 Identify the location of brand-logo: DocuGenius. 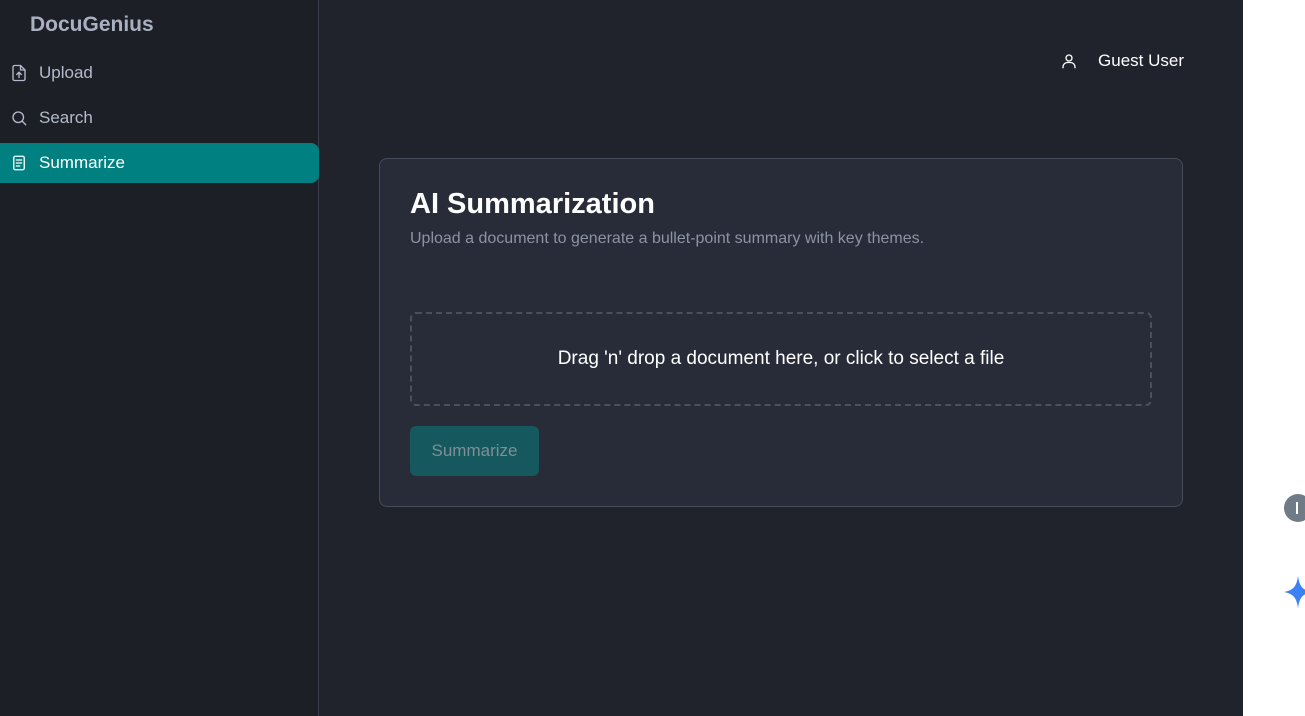
(92, 24).